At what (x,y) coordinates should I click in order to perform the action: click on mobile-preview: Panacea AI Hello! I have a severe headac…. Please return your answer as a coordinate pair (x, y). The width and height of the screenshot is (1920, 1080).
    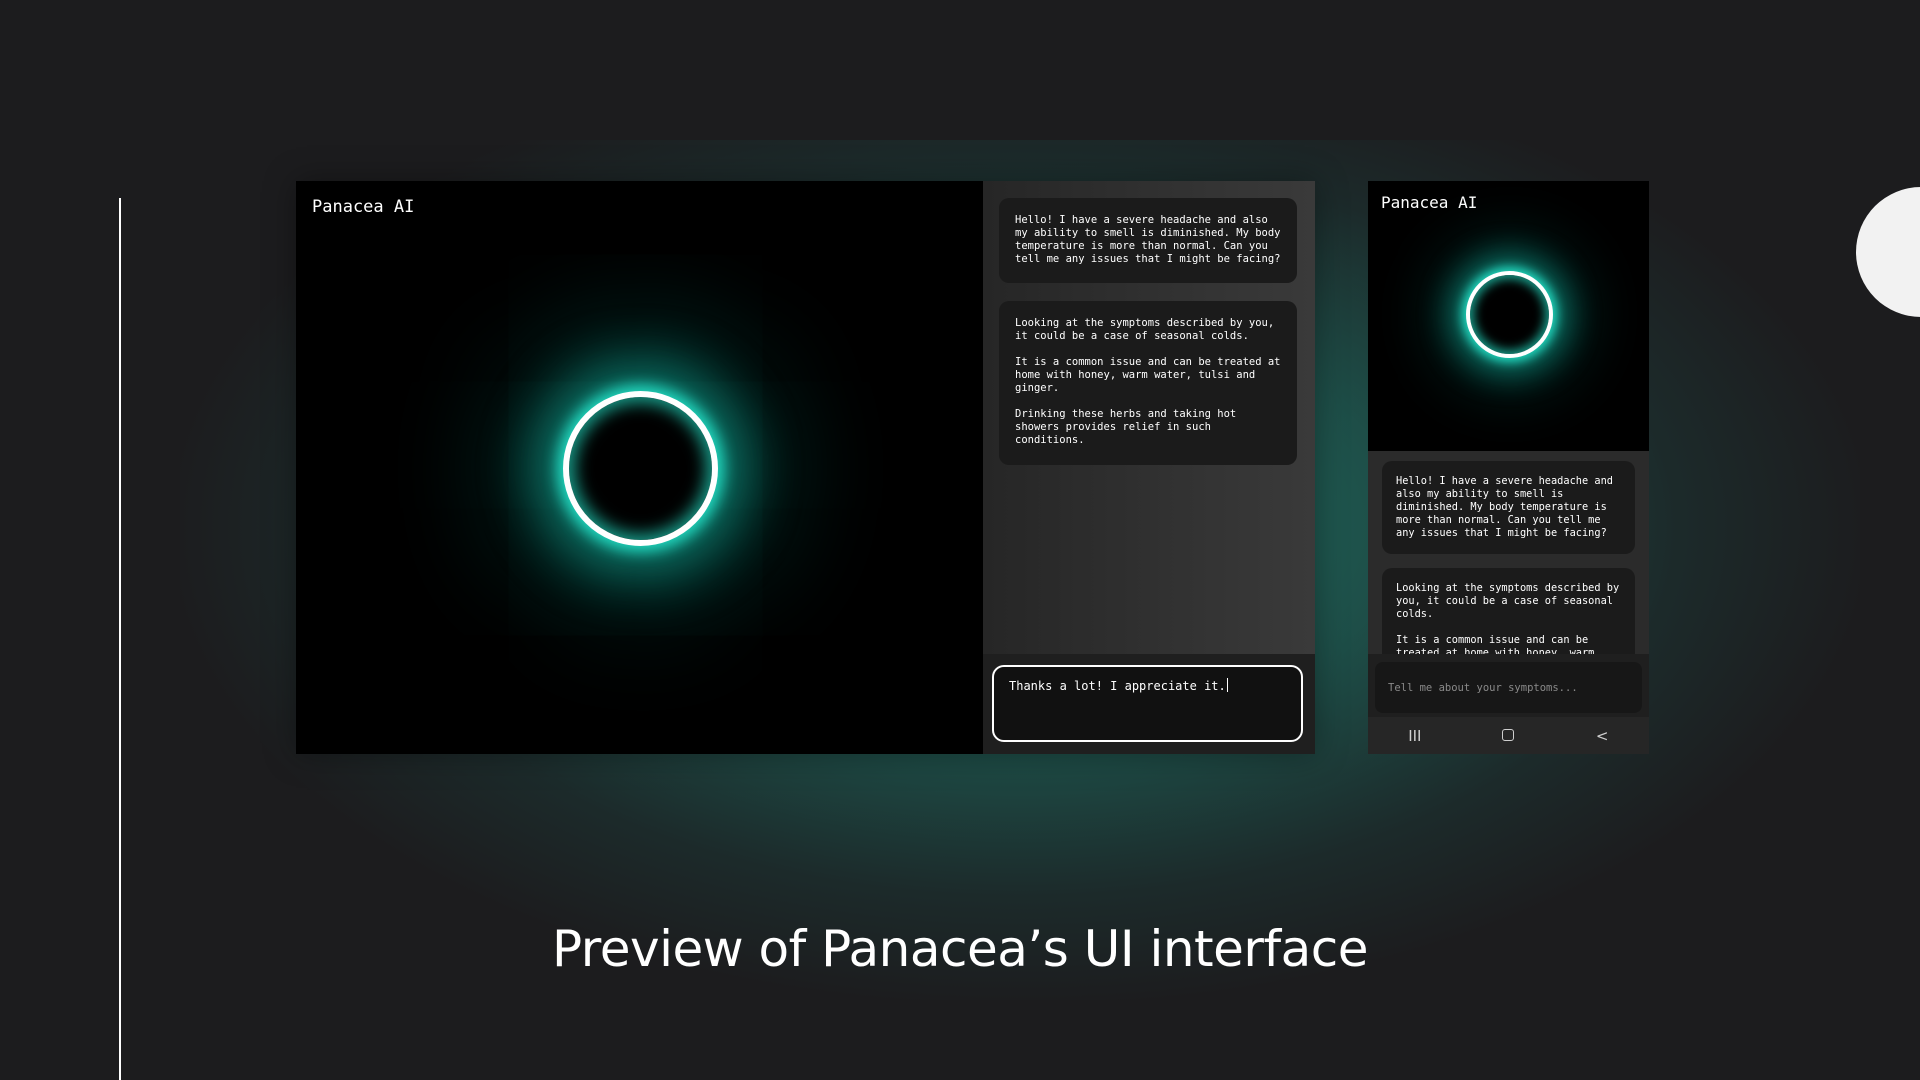
    Looking at the image, I should click on (1508, 467).